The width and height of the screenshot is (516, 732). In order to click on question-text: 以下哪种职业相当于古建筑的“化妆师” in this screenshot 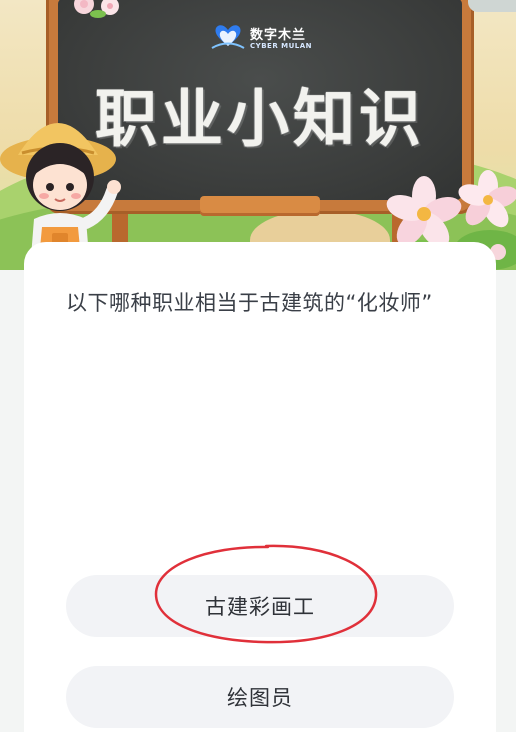, I will do `click(249, 303)`.